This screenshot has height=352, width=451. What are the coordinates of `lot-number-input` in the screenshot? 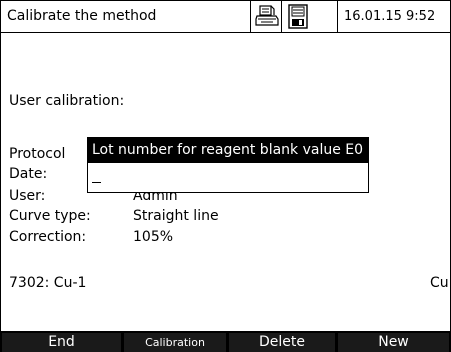 It's located at (228, 177).